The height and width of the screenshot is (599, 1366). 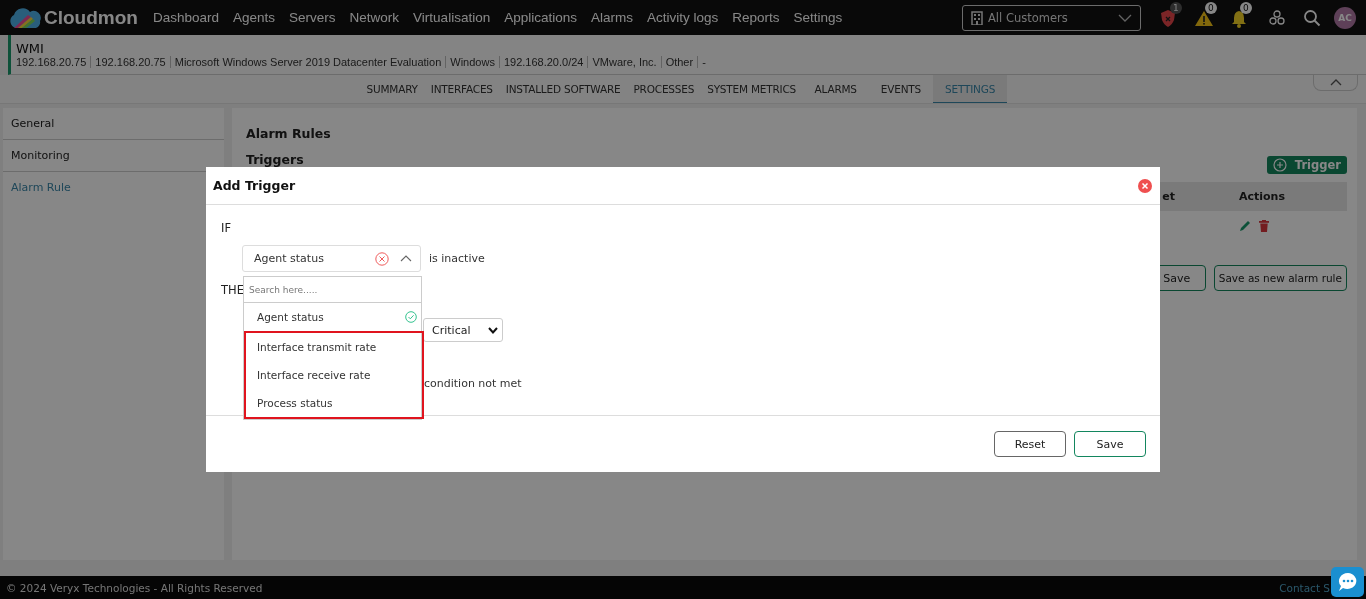 I want to click on close-button, so click(x=1145, y=185).